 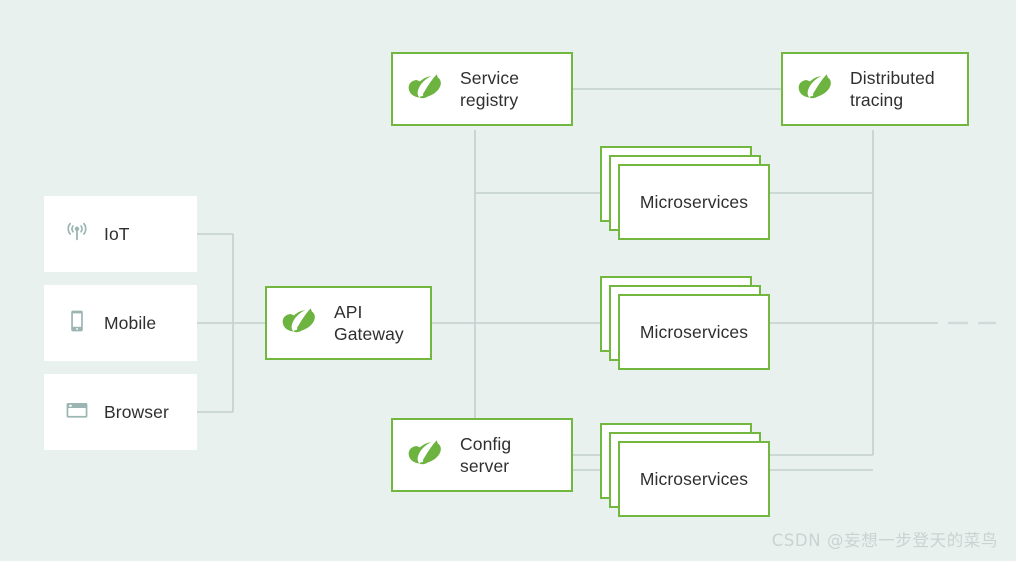 What do you see at coordinates (130, 322) in the screenshot?
I see `client-label: Mobile` at bounding box center [130, 322].